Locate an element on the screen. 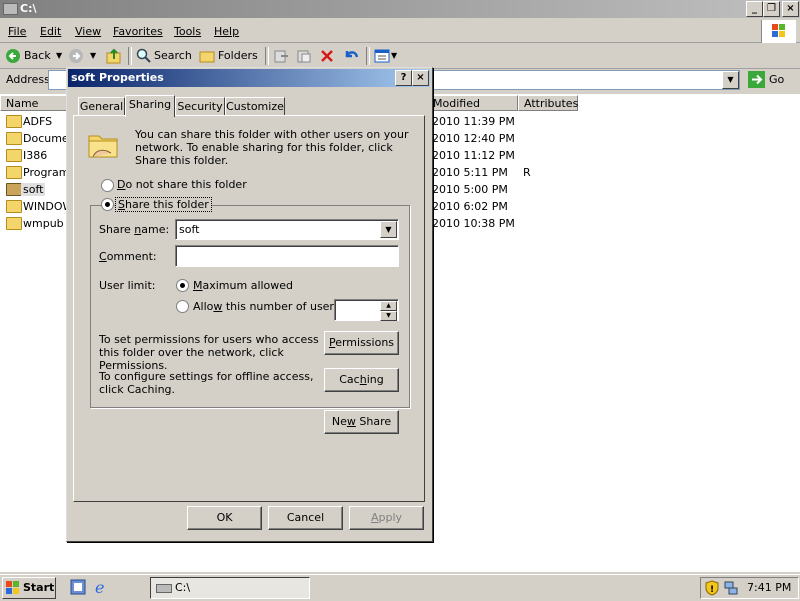 The height and width of the screenshot is (601, 800). toolbar: Back ▼ ▼ Search Folders ▼ is located at coordinates (400, 56).